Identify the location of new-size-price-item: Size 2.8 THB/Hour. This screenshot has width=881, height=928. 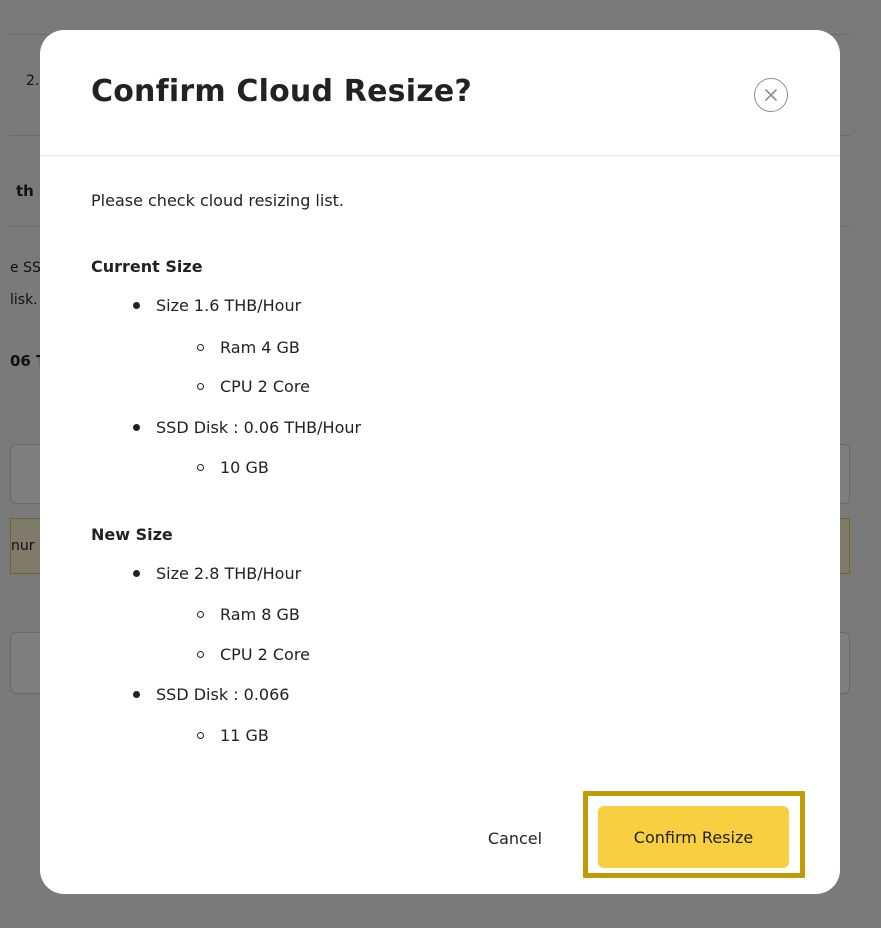
(217, 573).